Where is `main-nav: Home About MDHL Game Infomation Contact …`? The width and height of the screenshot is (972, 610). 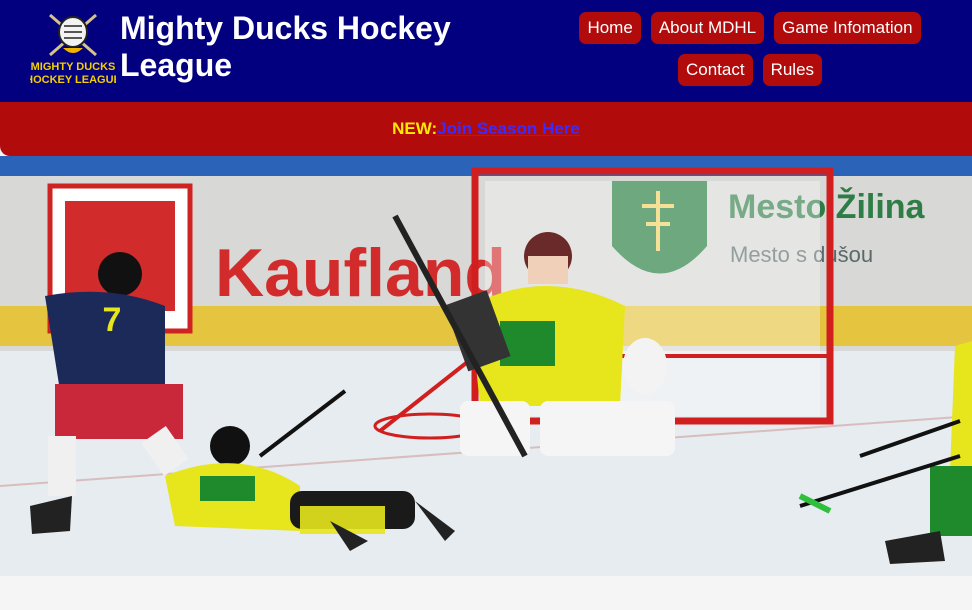 main-nav: Home About MDHL Game Infomation Contact … is located at coordinates (750, 49).